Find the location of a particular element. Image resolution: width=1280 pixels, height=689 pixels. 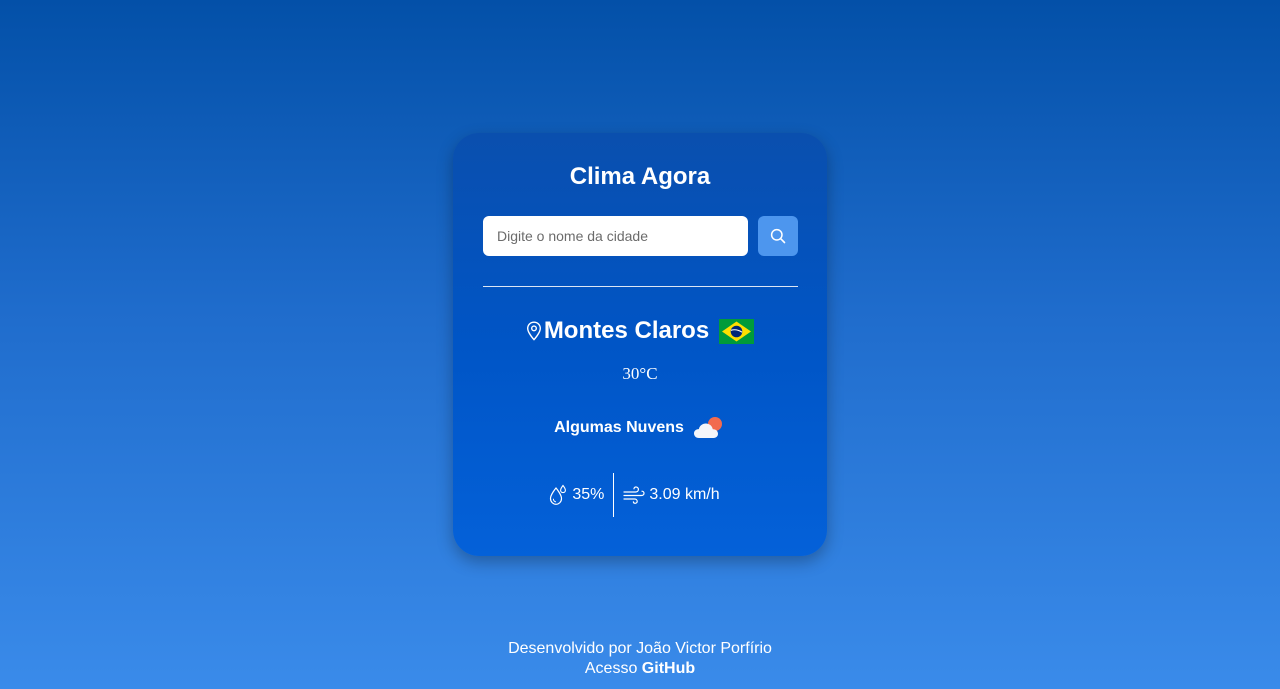

wind-detail: 3.09 km/h is located at coordinates (667, 495).